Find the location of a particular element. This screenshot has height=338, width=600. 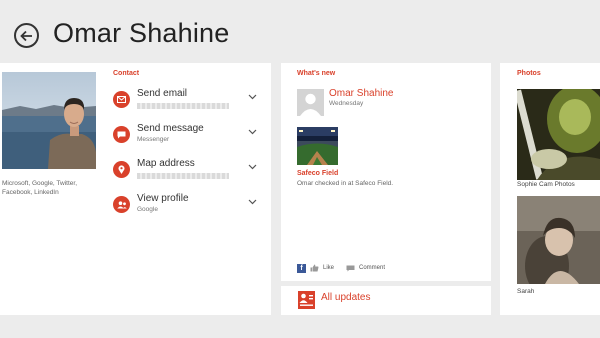

contact-section-label: Contact is located at coordinates (126, 73).